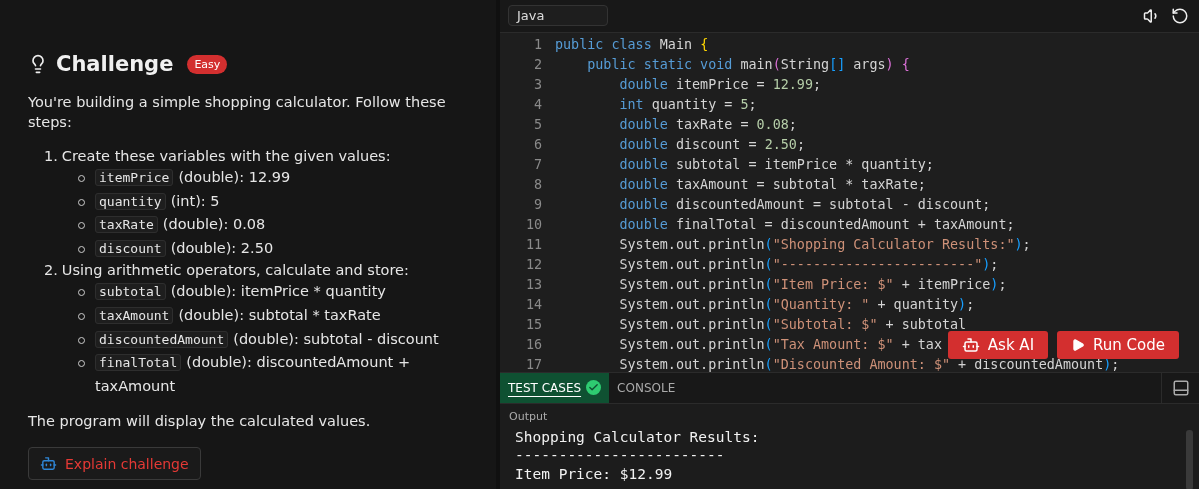  What do you see at coordinates (51, 271) in the screenshot?
I see `step-number: 2.` at bounding box center [51, 271].